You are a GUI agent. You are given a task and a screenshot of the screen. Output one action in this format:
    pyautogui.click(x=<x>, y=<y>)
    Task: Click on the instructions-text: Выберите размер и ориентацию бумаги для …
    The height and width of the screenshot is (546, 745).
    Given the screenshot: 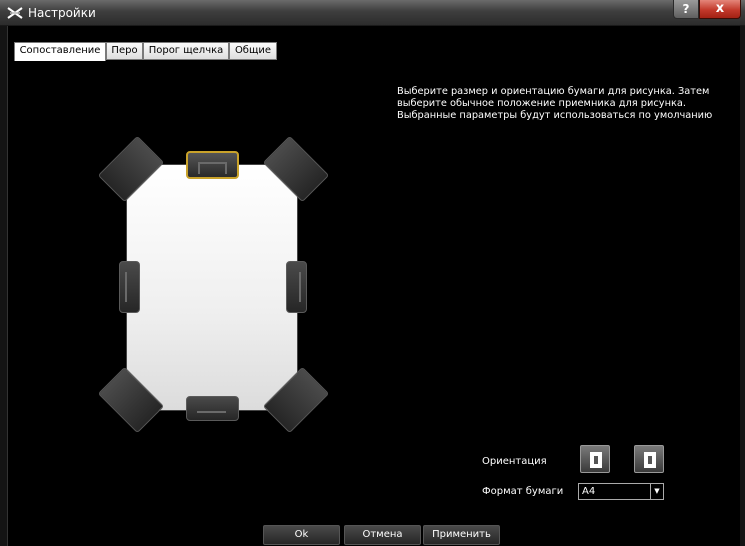 What is the action you would take?
    pyautogui.click(x=555, y=103)
    